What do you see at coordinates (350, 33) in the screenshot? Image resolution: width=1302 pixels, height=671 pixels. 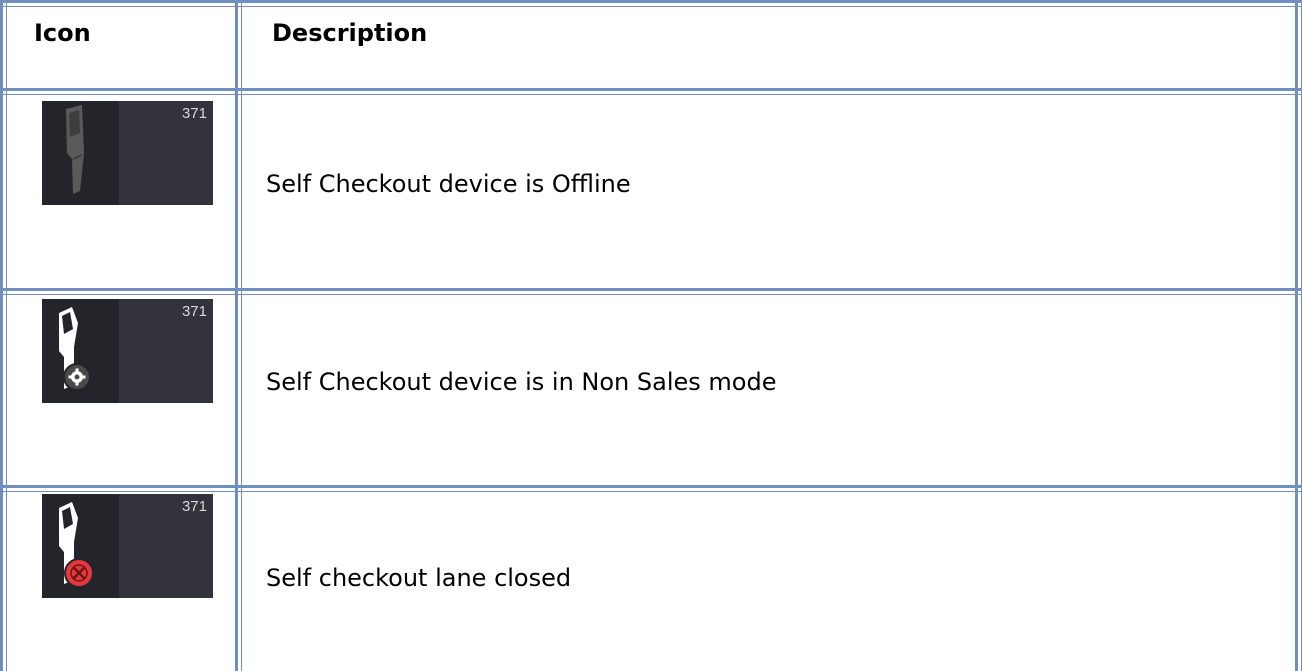 I see `header-description: Description` at bounding box center [350, 33].